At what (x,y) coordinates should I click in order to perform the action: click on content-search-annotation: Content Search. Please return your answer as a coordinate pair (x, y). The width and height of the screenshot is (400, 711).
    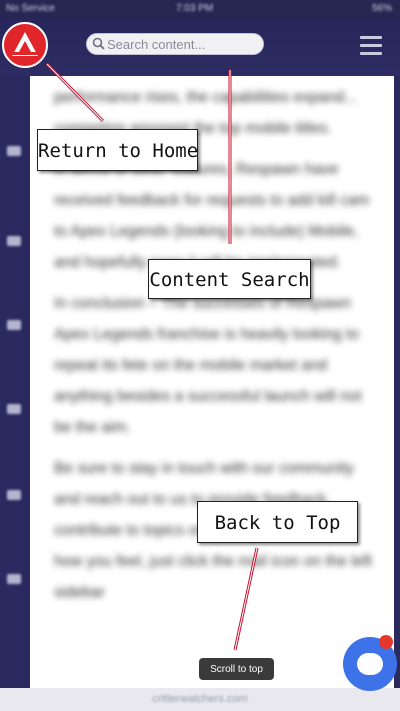
    Looking at the image, I should click on (229, 279).